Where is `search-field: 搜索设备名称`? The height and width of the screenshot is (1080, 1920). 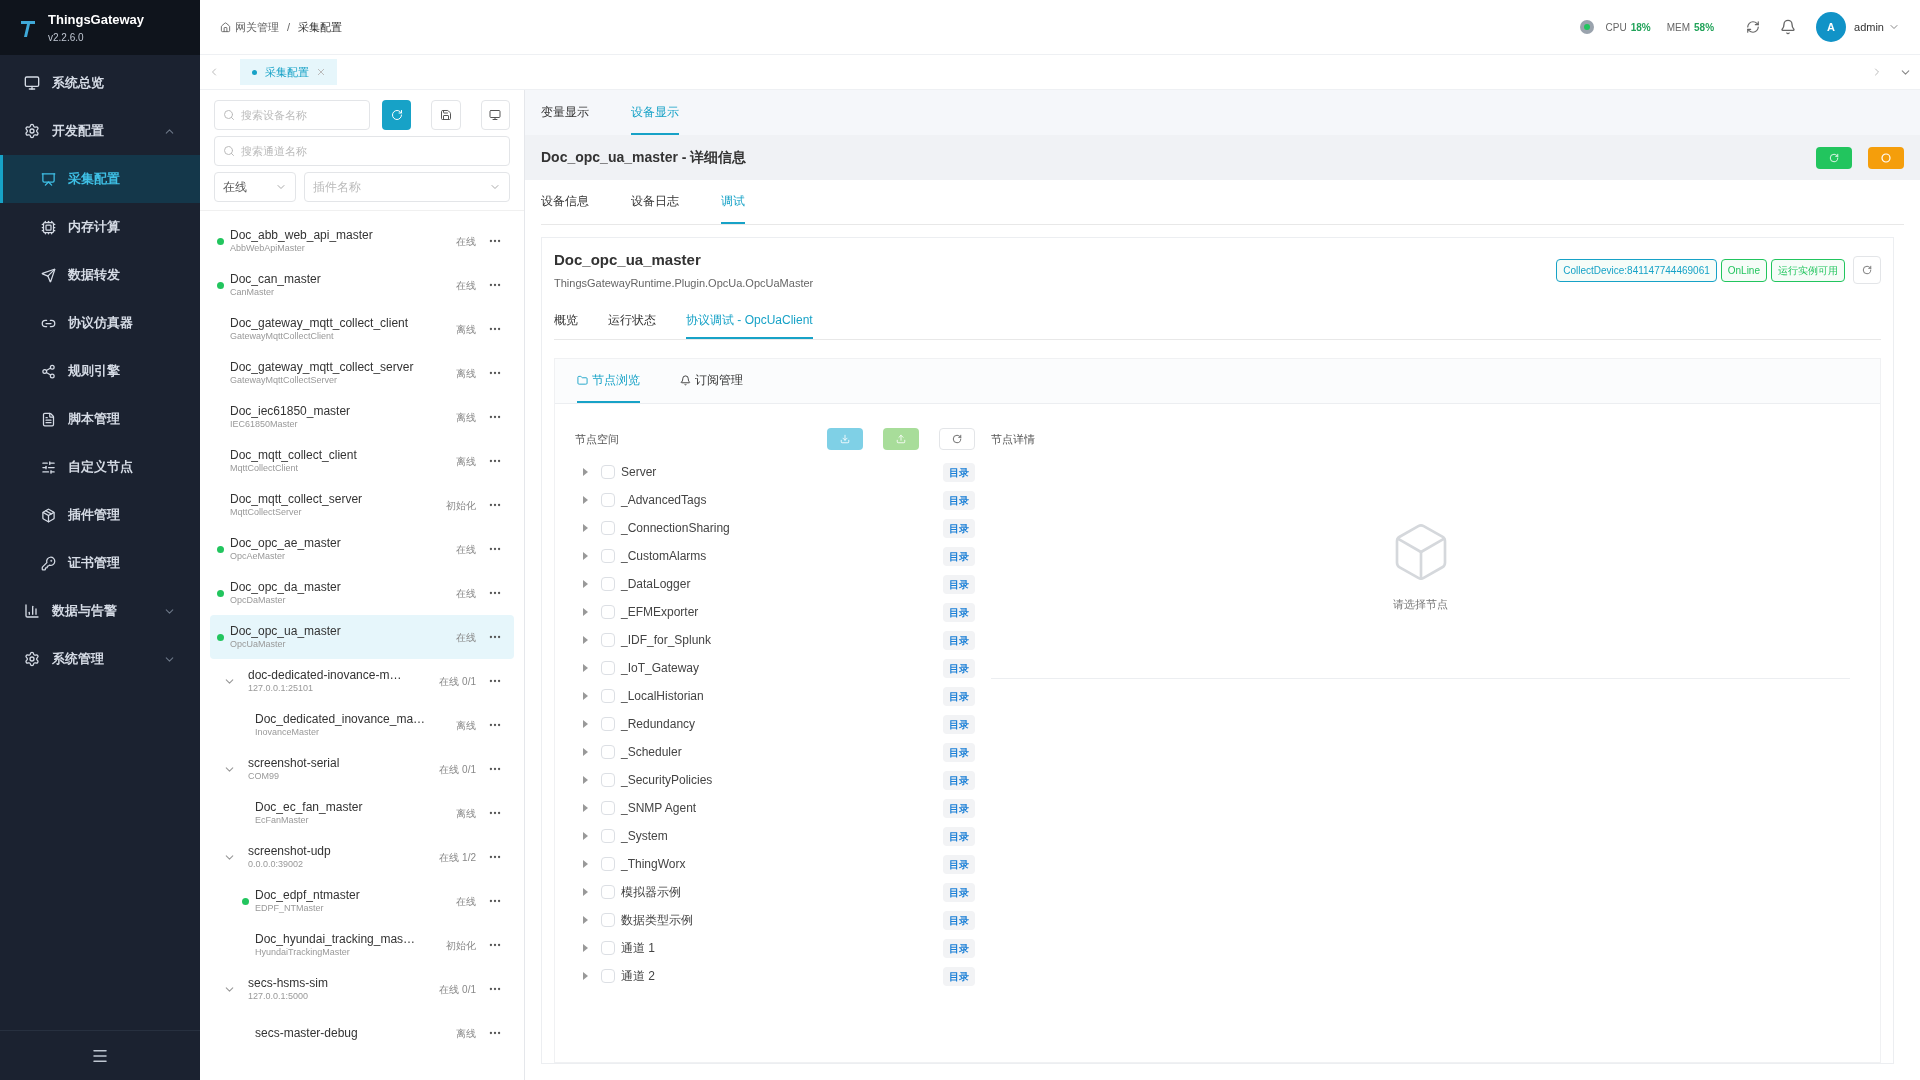
search-field: 搜索设备名称 is located at coordinates (292, 115).